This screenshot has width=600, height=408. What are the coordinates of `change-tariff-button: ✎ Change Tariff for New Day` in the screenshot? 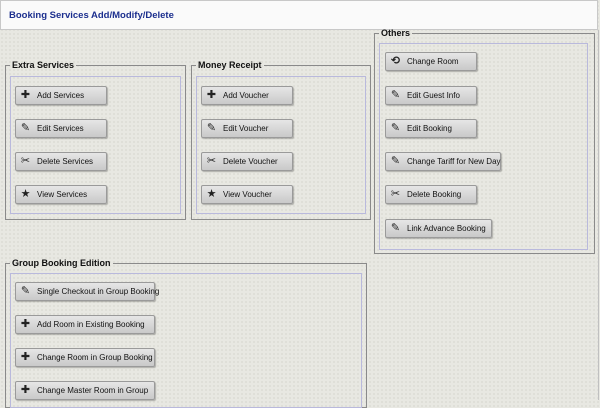 It's located at (443, 161).